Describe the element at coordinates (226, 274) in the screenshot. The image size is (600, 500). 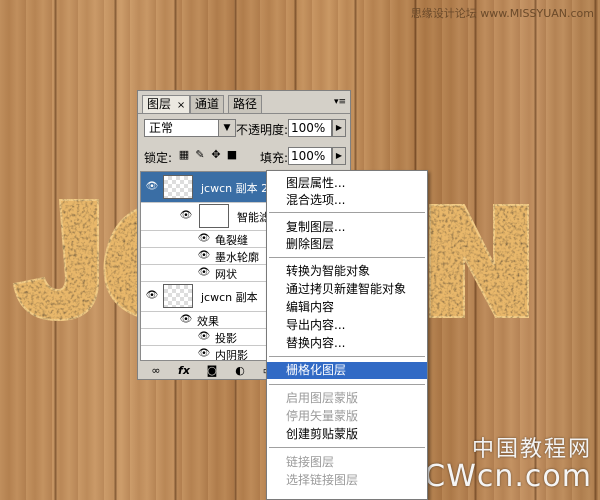
I see `layer-name: 网状` at that location.